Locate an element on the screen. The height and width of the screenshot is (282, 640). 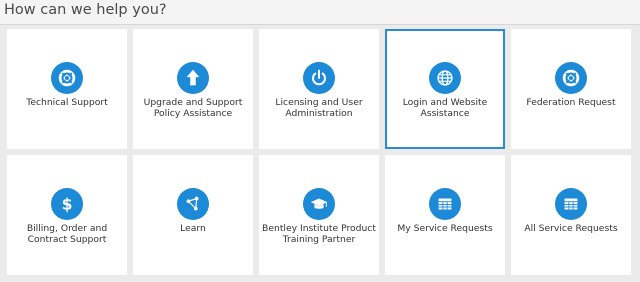
tile-federation-request: Federation Request is located at coordinates (571, 89).